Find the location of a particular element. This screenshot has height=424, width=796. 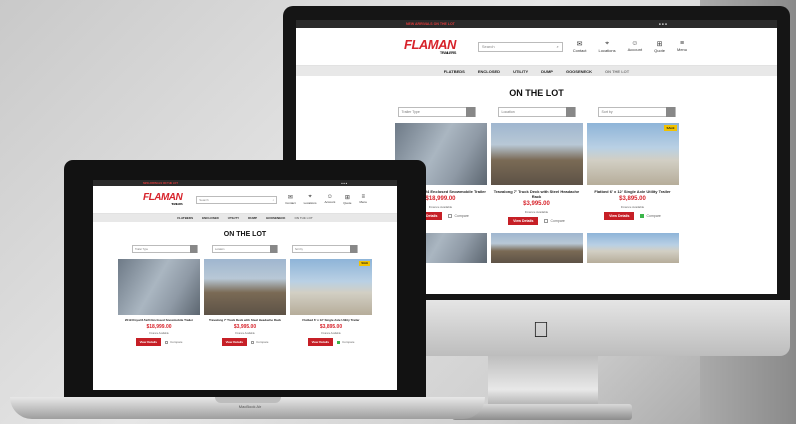

top-bar: NEW ARRIVALS ON THE LOT ● ● ● is located at coordinates (536, 24).